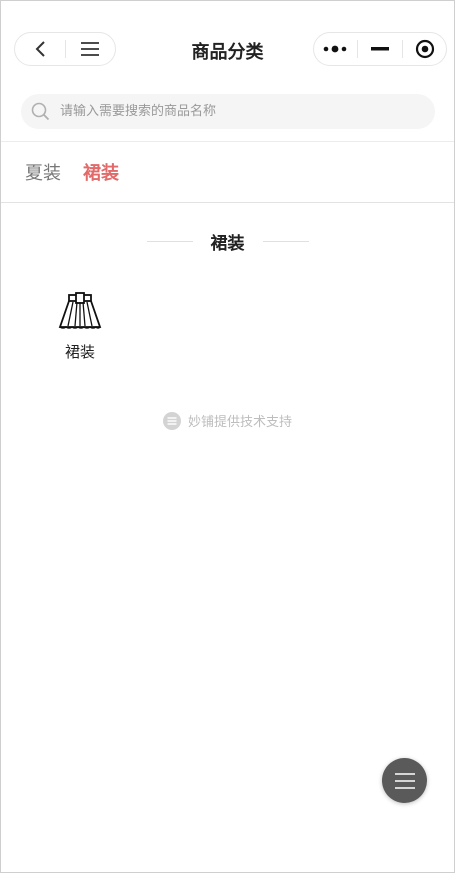 Image resolution: width=455 pixels, height=873 pixels. I want to click on minimize-icon, so click(379, 49).